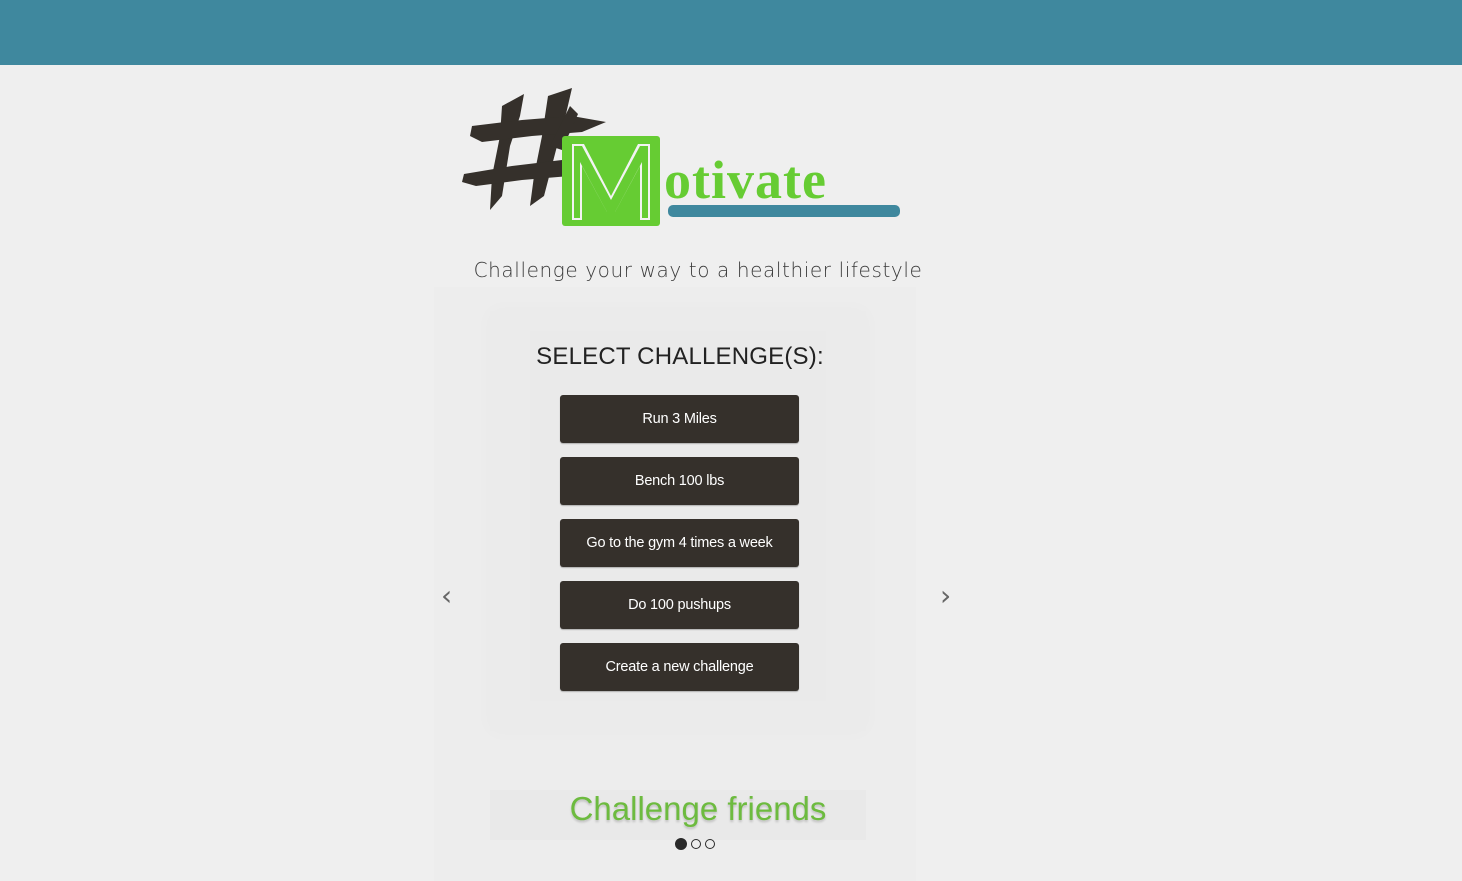  I want to click on carousel-indicators, so click(695, 844).